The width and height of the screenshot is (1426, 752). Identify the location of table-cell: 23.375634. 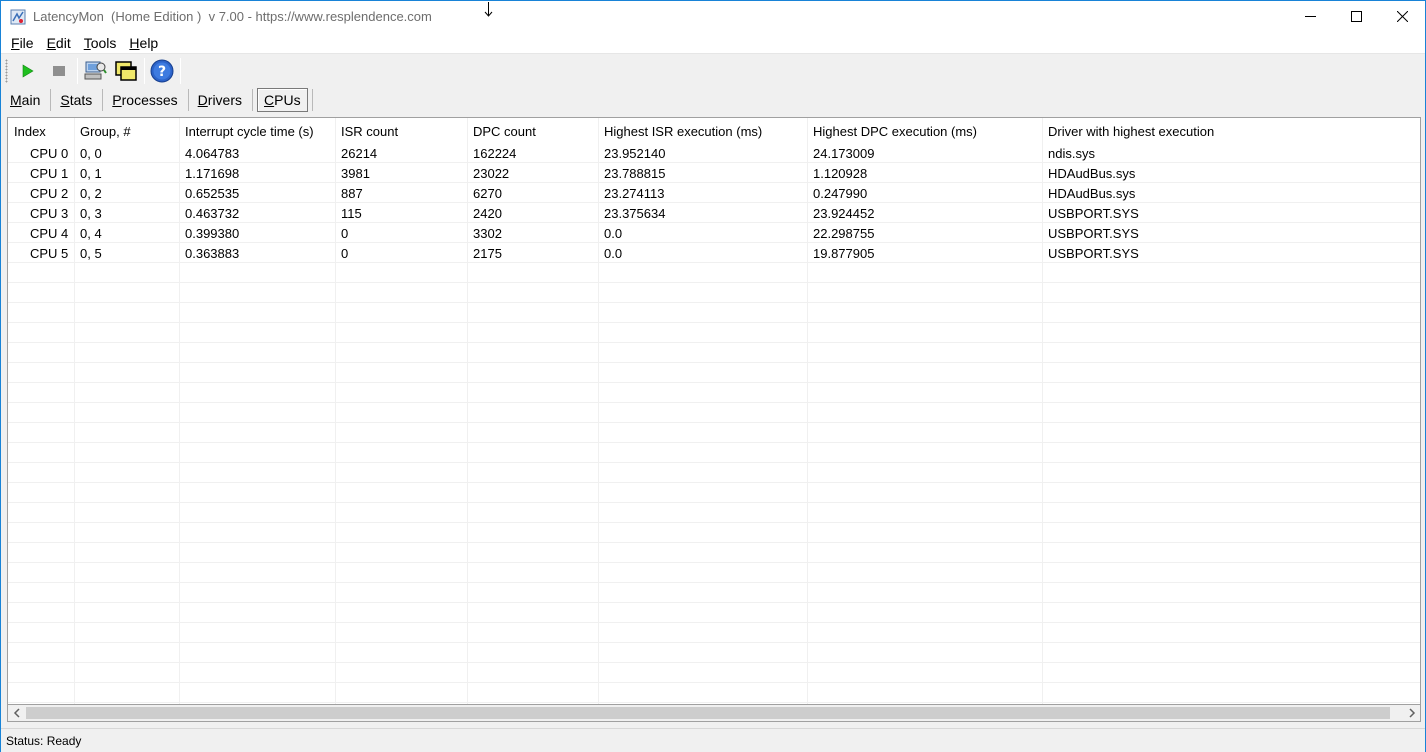
(634, 213).